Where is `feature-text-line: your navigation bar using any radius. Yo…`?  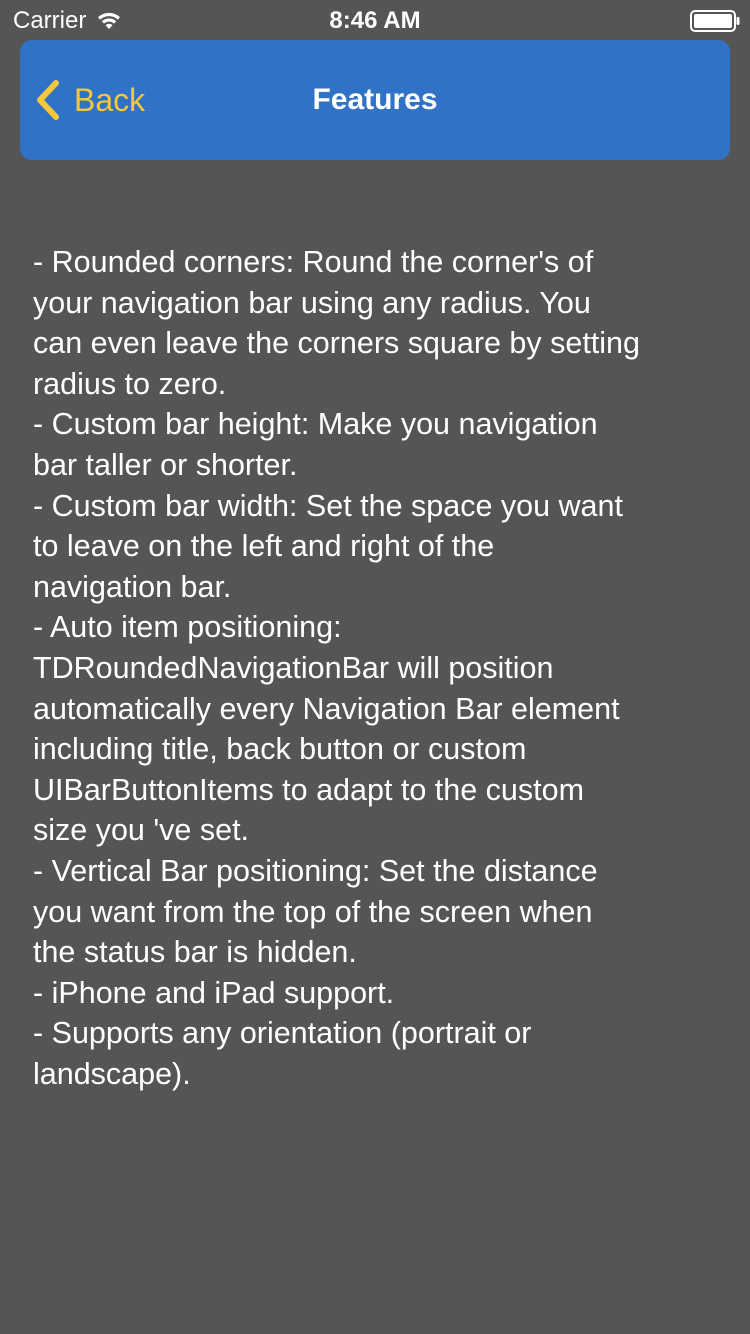 feature-text-line: your navigation bar using any radius. Yo… is located at coordinates (312, 302).